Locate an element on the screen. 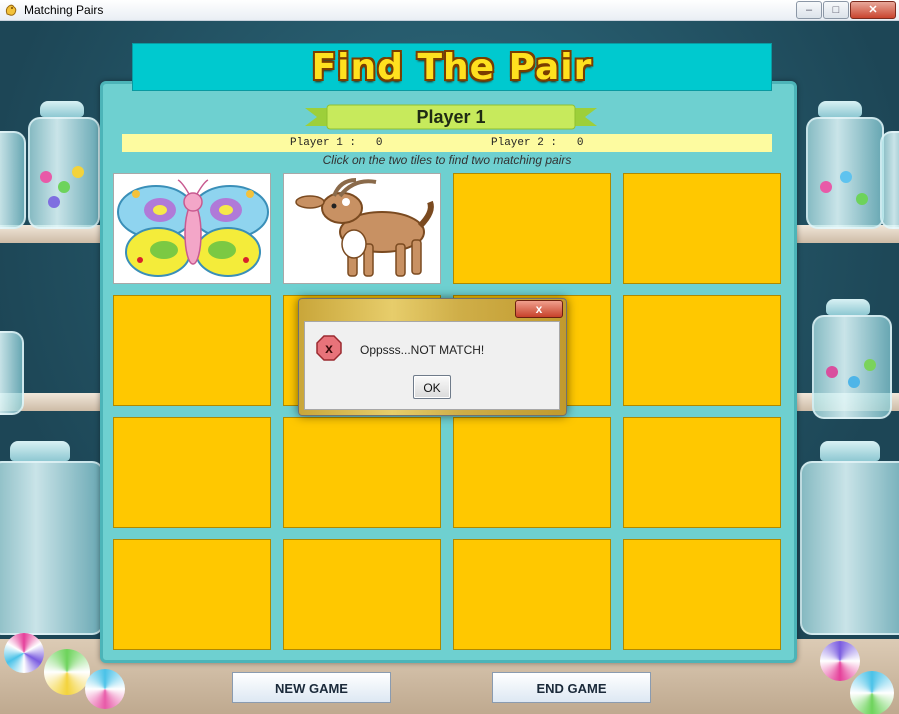 The height and width of the screenshot is (714, 899). turn-ribbon: Player 1 is located at coordinates (451, 117).